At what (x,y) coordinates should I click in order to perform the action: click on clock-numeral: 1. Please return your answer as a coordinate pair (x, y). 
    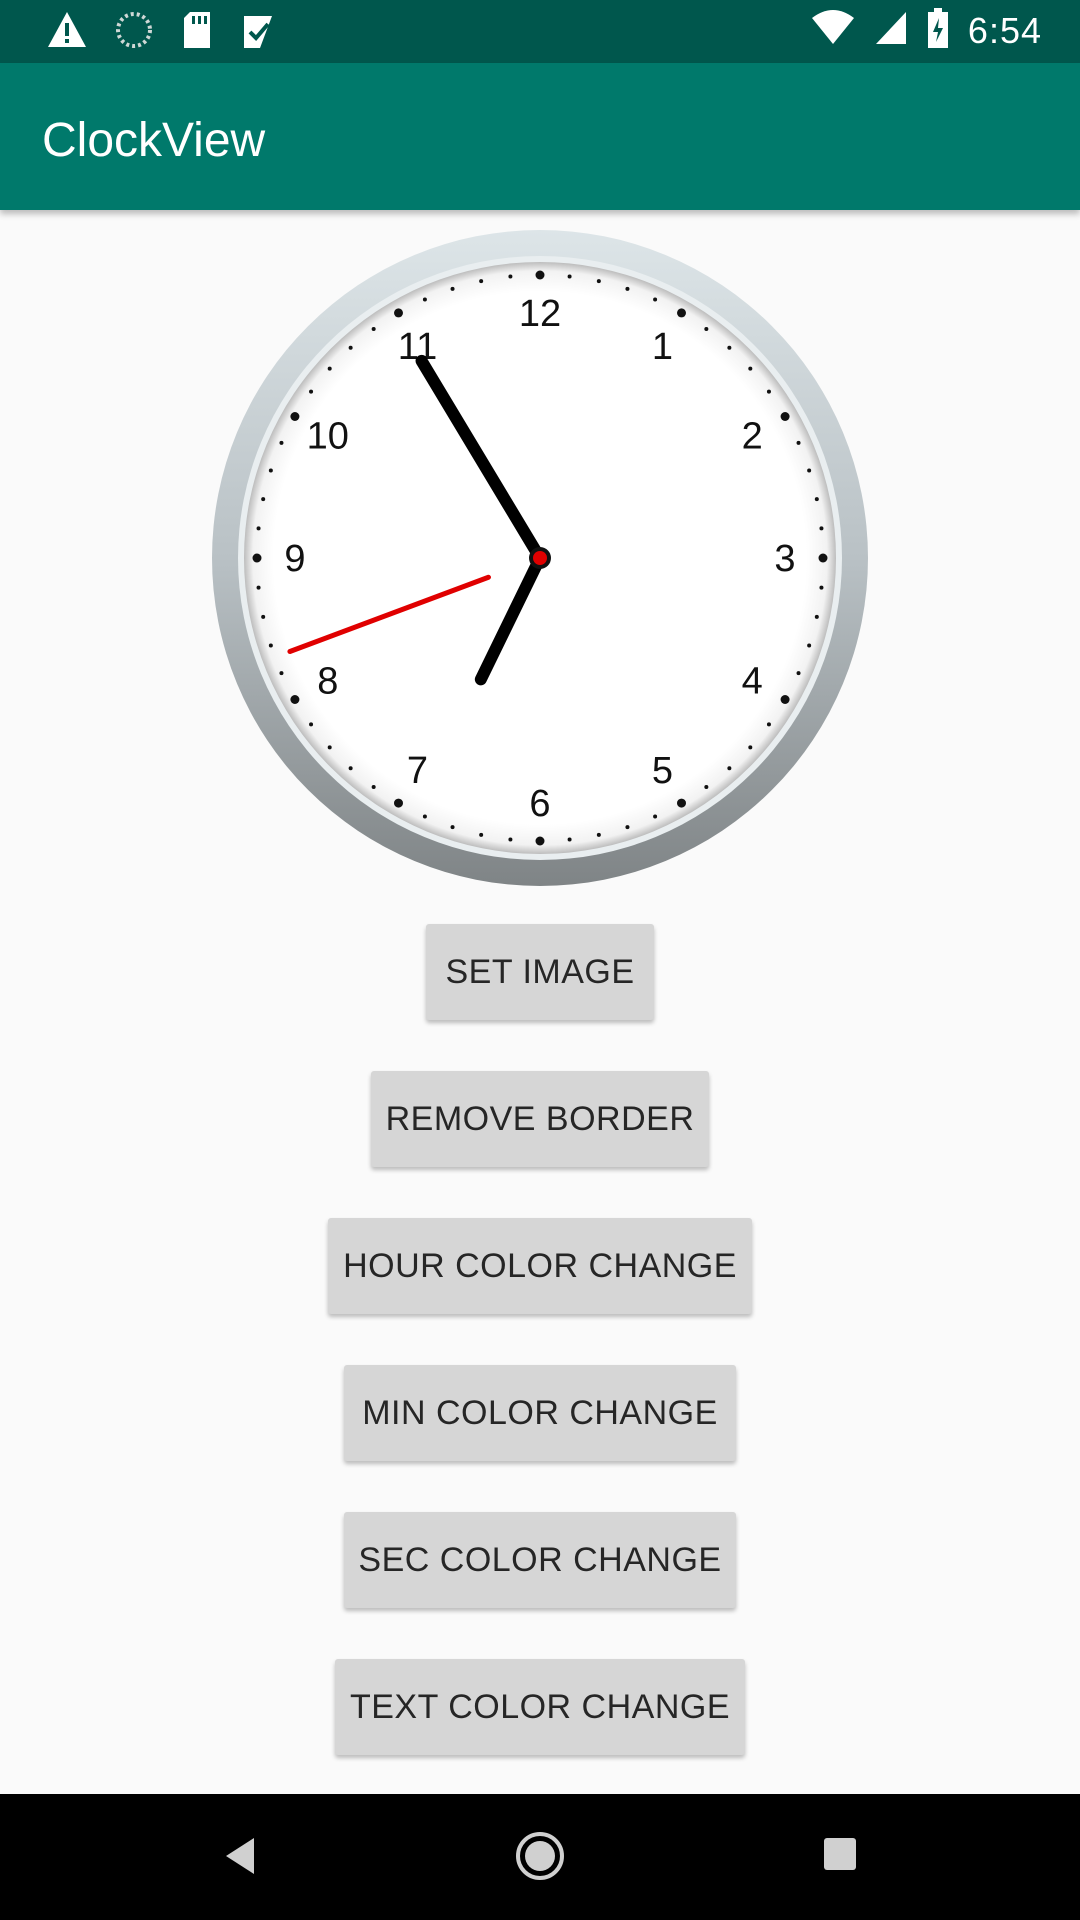
    Looking at the image, I should click on (662, 347).